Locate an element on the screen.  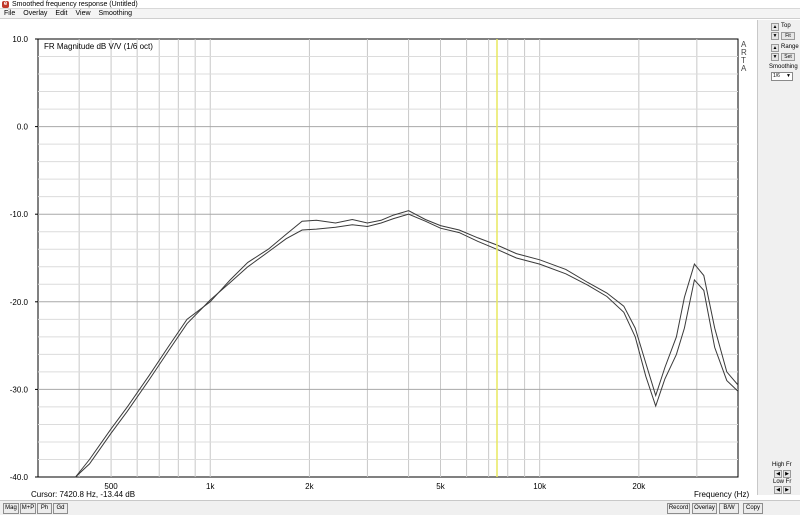
y-tick-label: -10.0 is located at coordinates (19, 214).